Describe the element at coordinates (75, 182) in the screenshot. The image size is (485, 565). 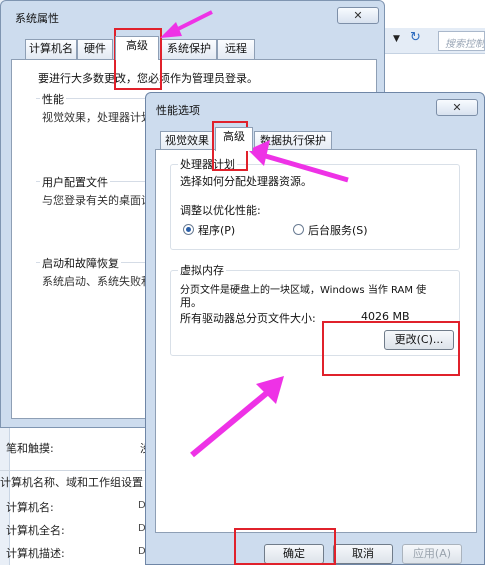
I see `user-profiles-group-title: 用户配置文件` at that location.